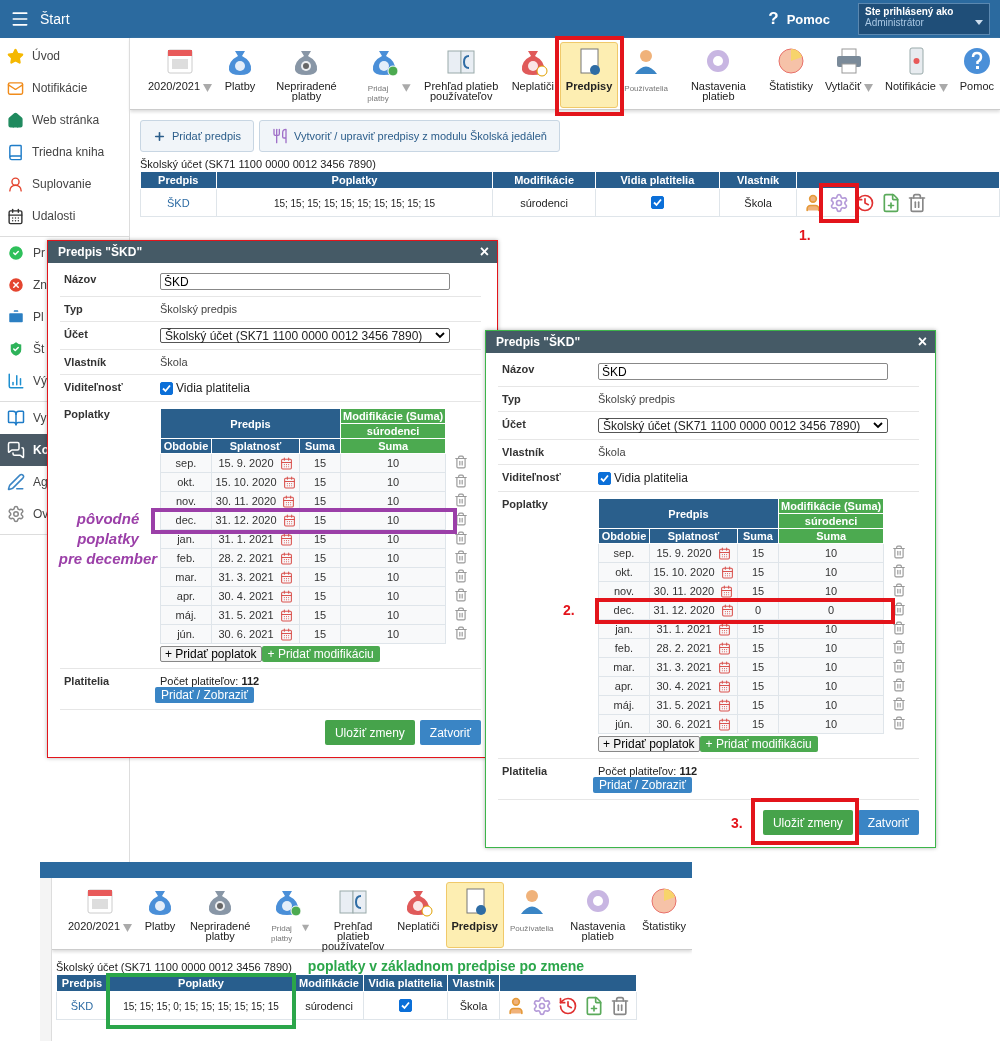  Describe the element at coordinates (201, 1006) in the screenshot. I see `table-cell: 15; 15; 15; 0; 15; 15; 15; 15; 15; 15` at that location.